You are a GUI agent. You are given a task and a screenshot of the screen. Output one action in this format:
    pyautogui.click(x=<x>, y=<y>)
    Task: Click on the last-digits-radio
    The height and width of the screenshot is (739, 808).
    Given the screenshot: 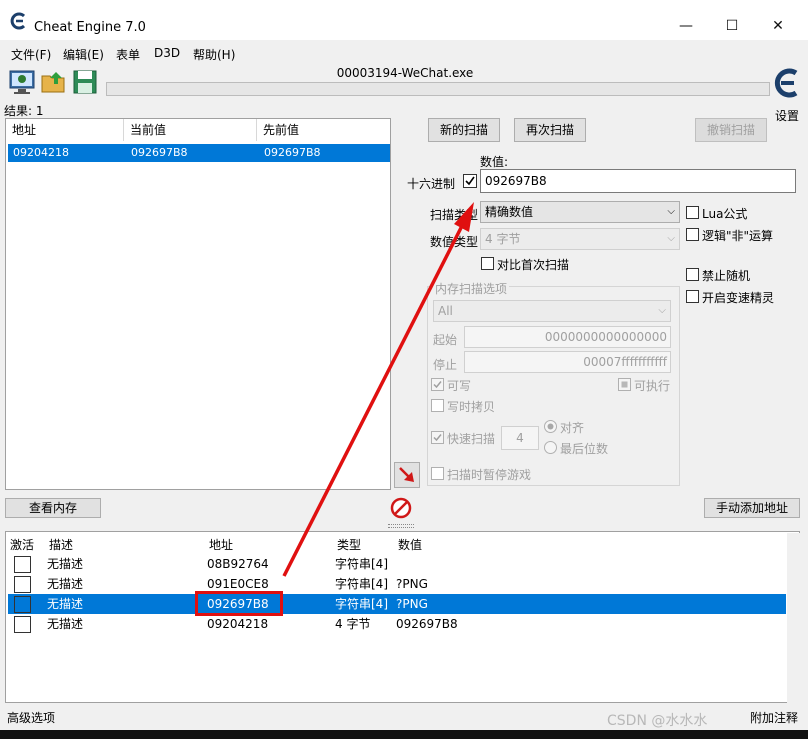 What is the action you would take?
    pyautogui.click(x=550, y=447)
    